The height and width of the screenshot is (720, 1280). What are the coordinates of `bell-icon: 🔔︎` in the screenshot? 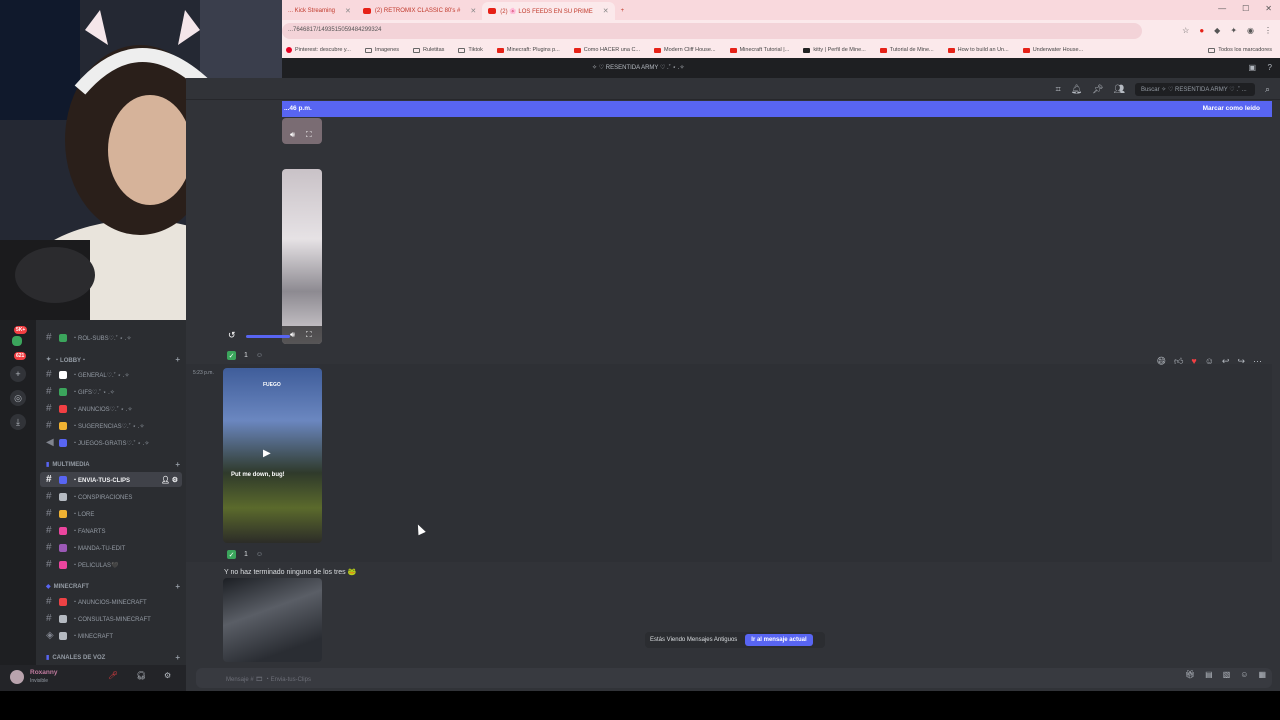 It's located at (1076, 89).